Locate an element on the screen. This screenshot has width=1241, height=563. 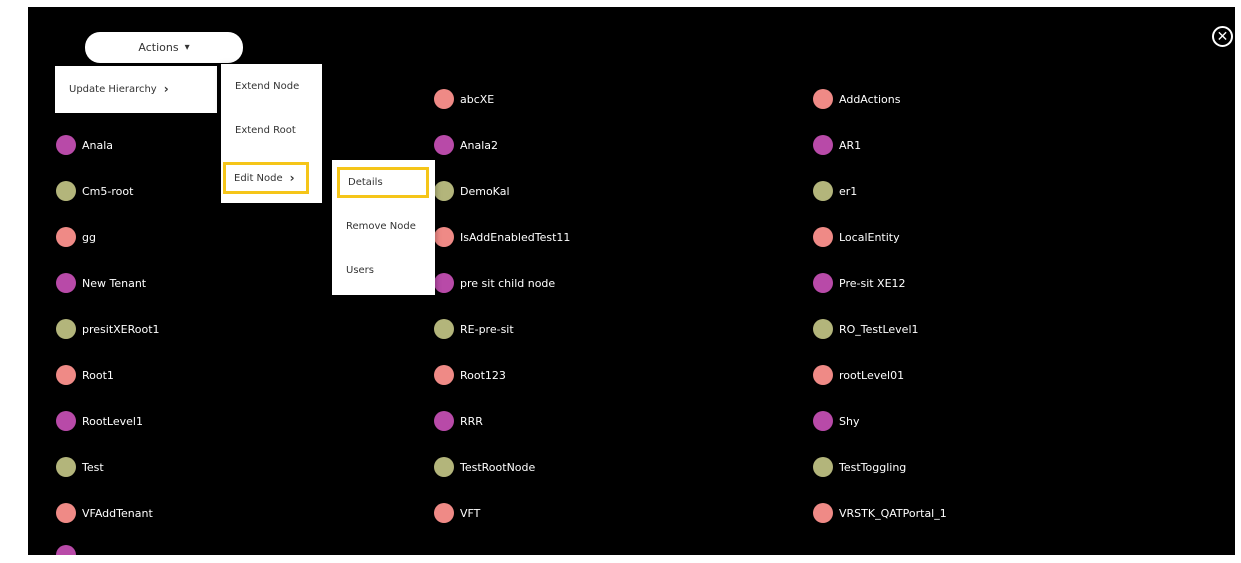
node-item: abcXE is located at coordinates (464, 99).